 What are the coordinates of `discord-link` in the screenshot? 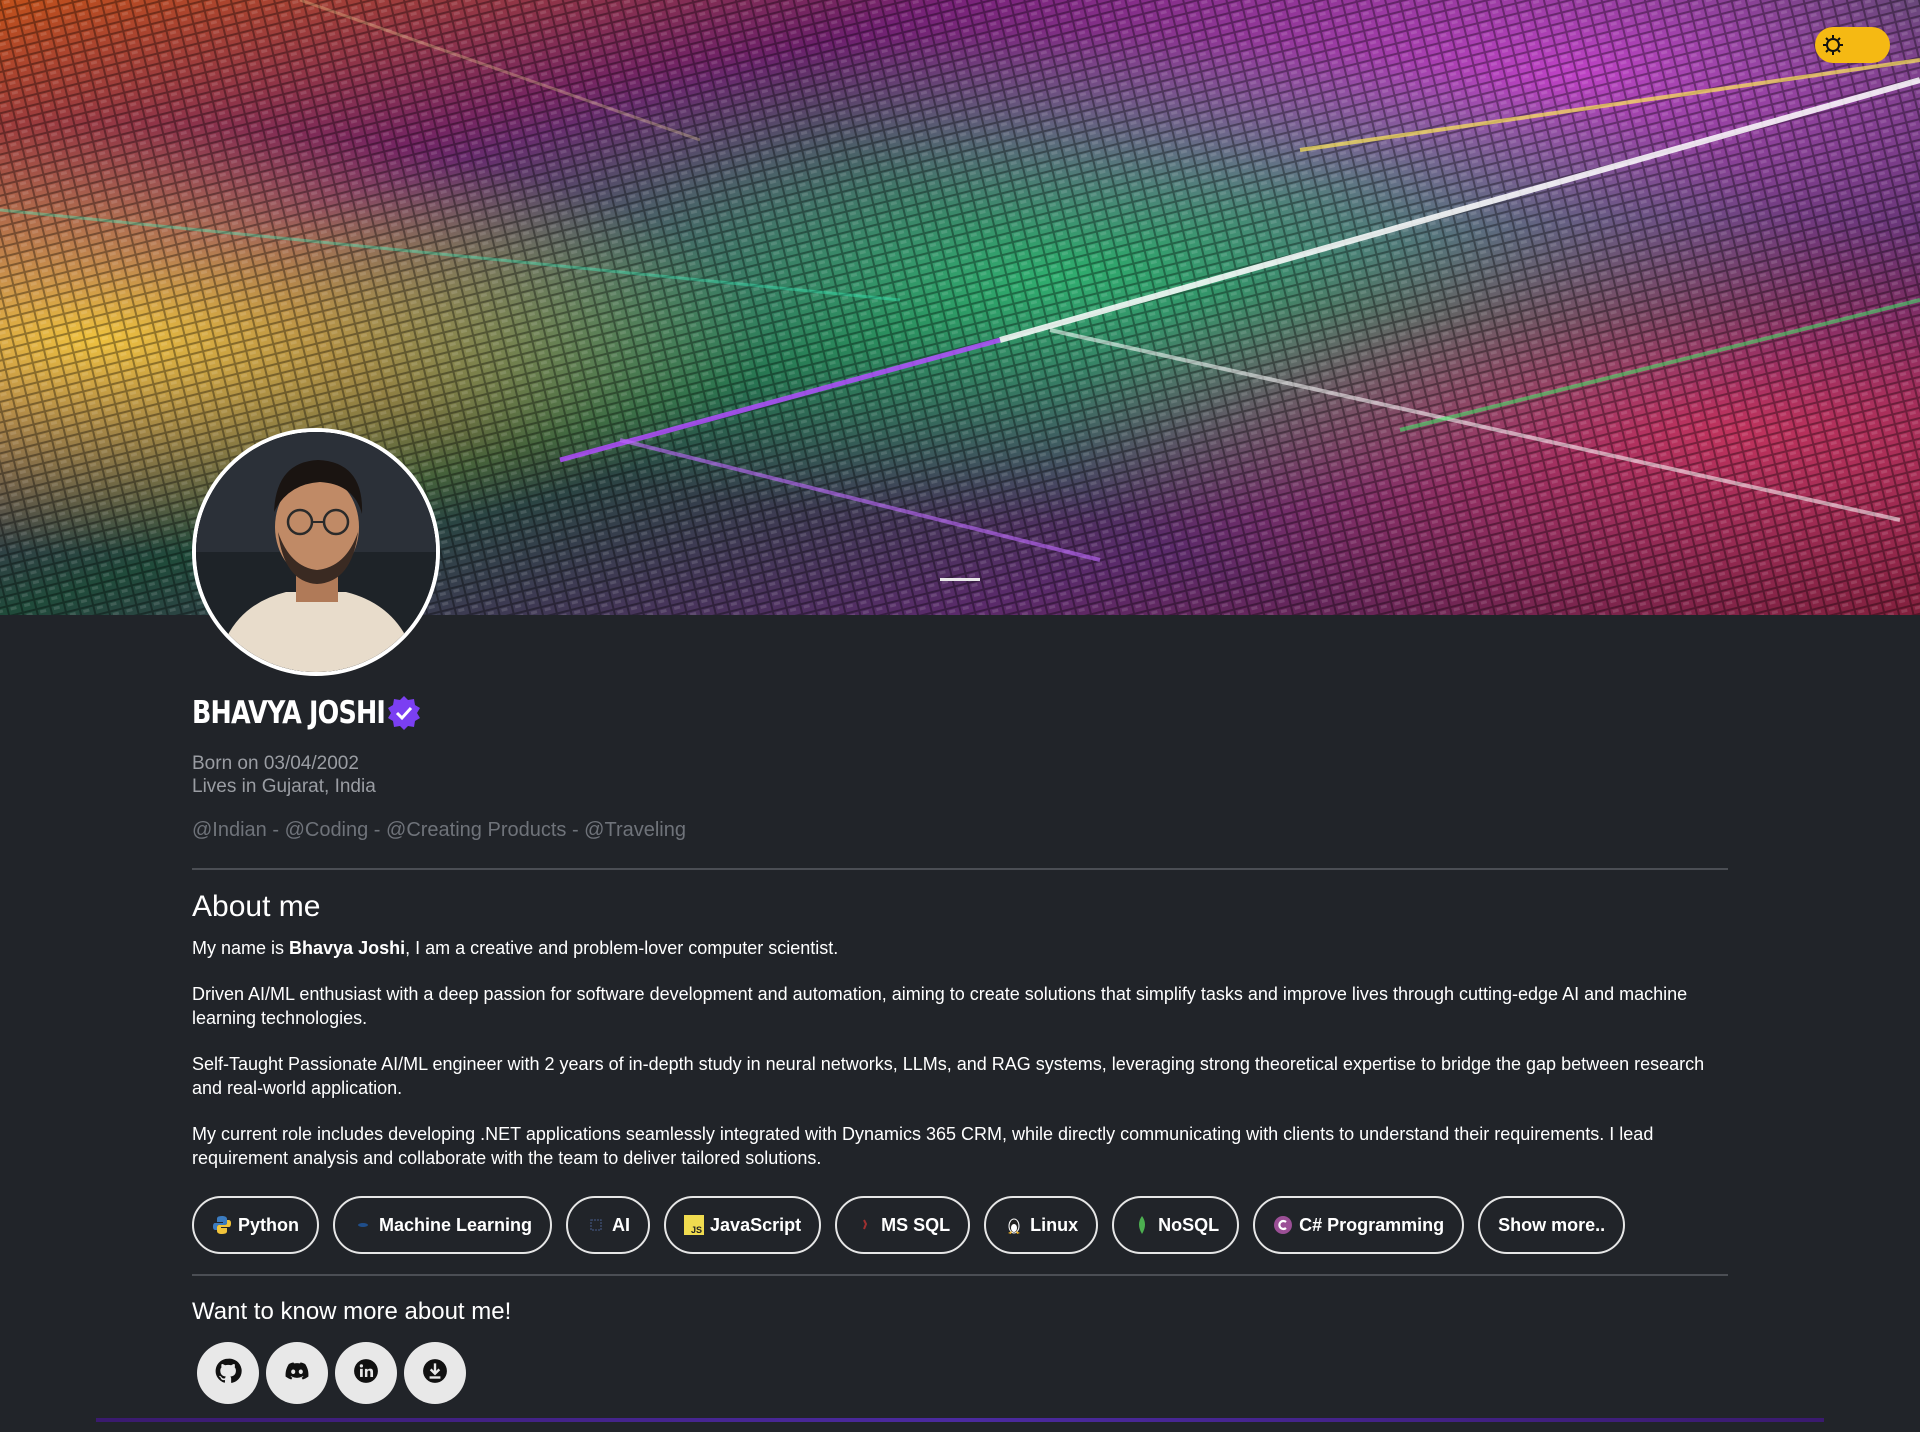 It's located at (297, 1373).